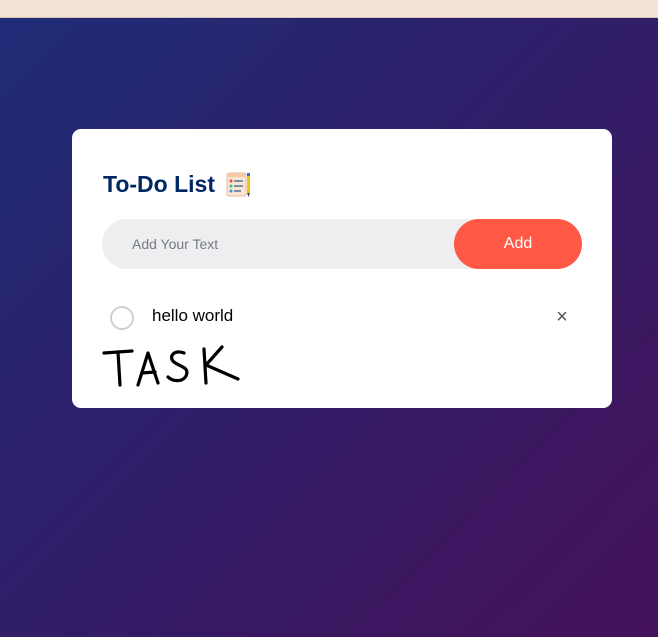  What do you see at coordinates (122, 318) in the screenshot?
I see `task-checkbox` at bounding box center [122, 318].